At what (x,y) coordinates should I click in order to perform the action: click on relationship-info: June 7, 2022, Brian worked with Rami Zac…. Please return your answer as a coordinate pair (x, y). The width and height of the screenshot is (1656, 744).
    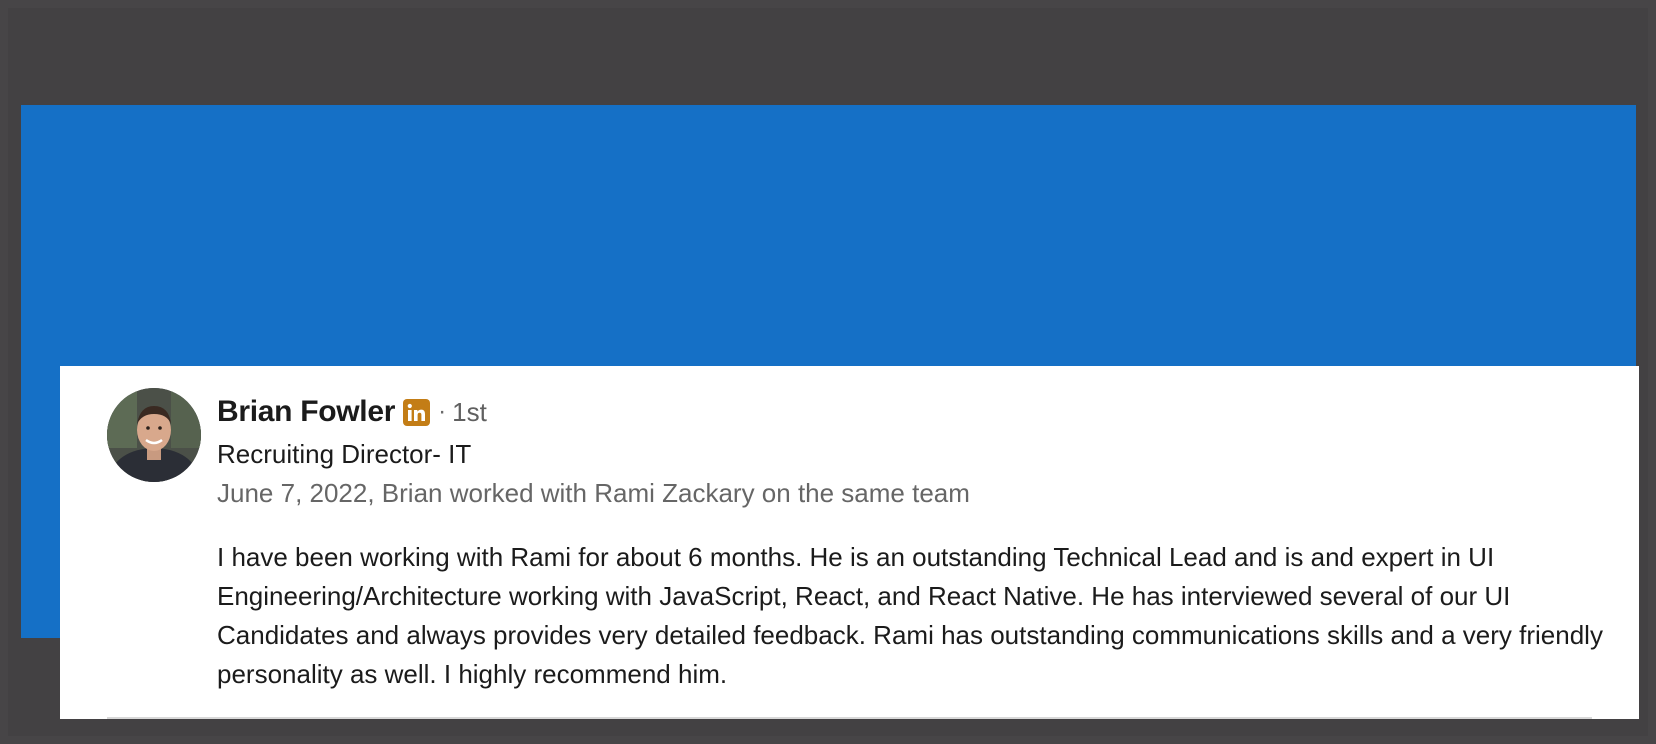
    Looking at the image, I should click on (593, 493).